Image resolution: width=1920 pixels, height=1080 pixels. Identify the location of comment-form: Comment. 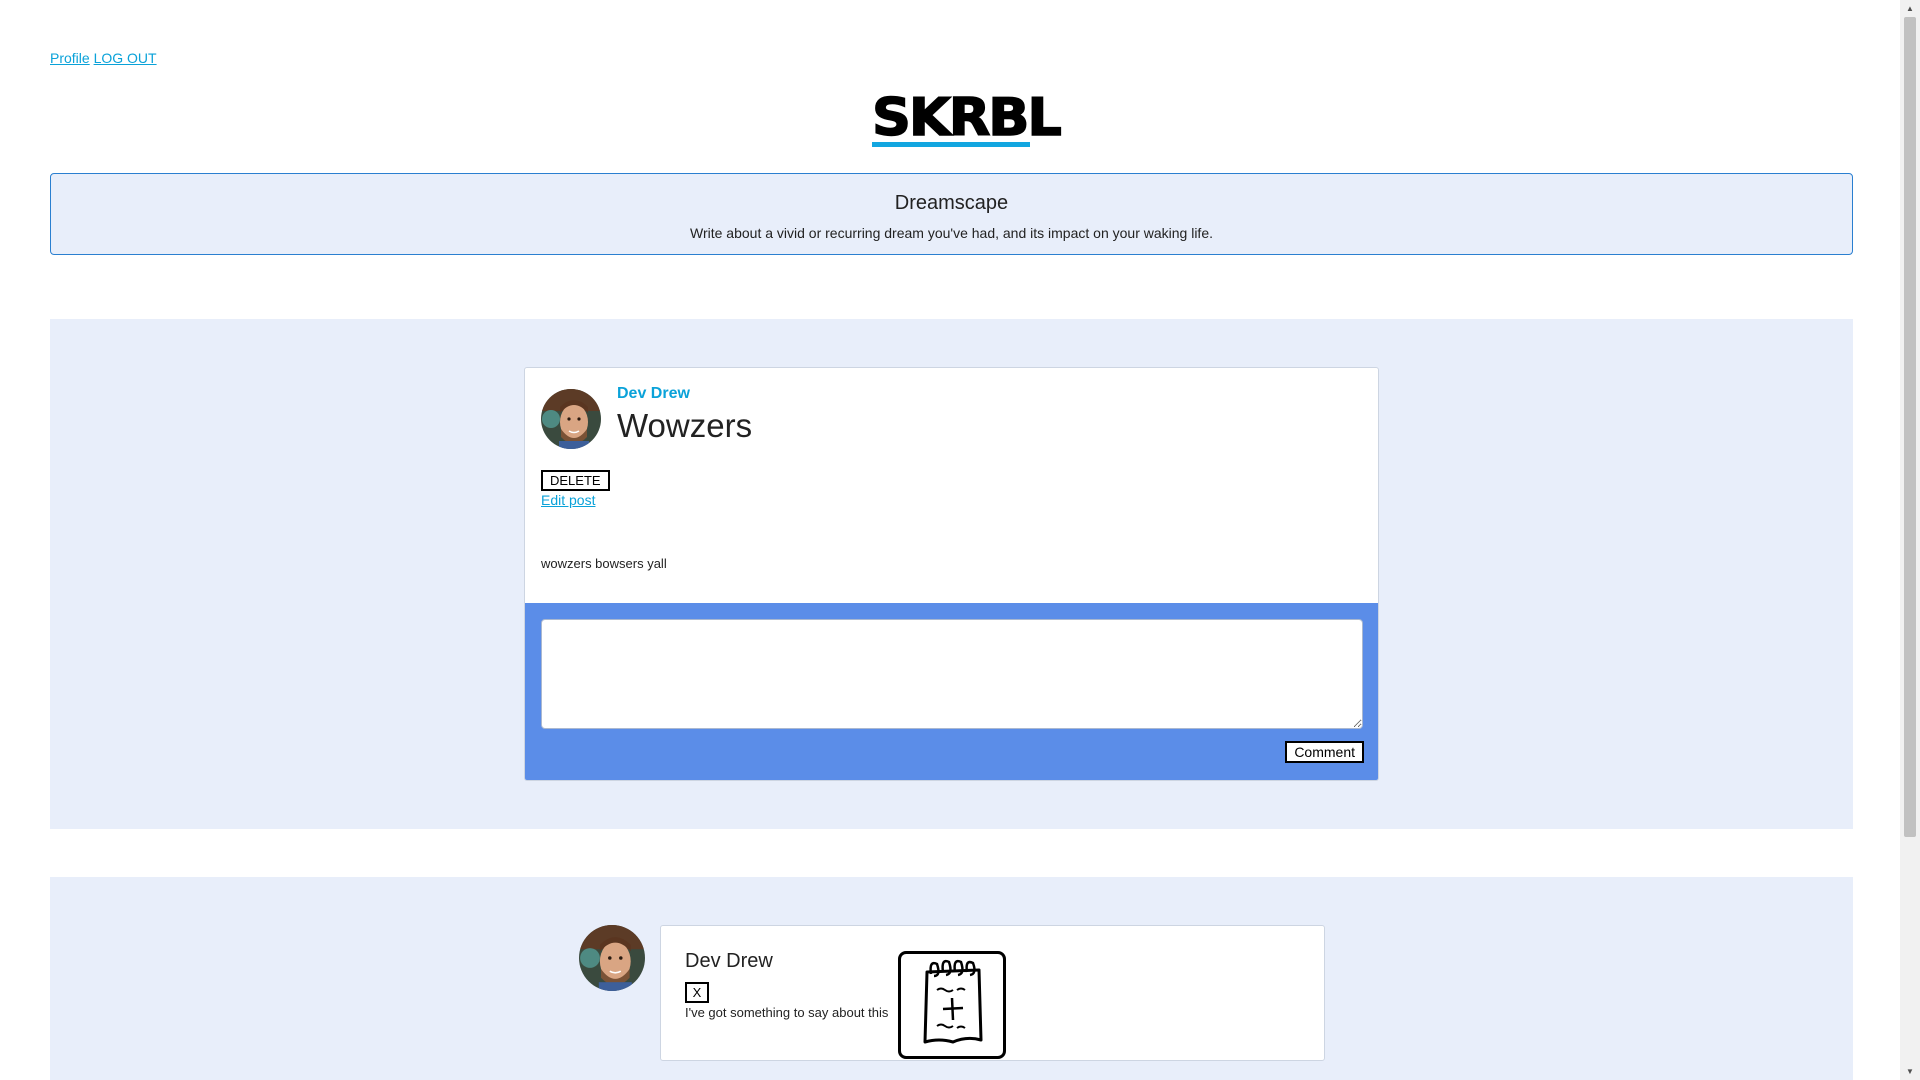
(951, 691).